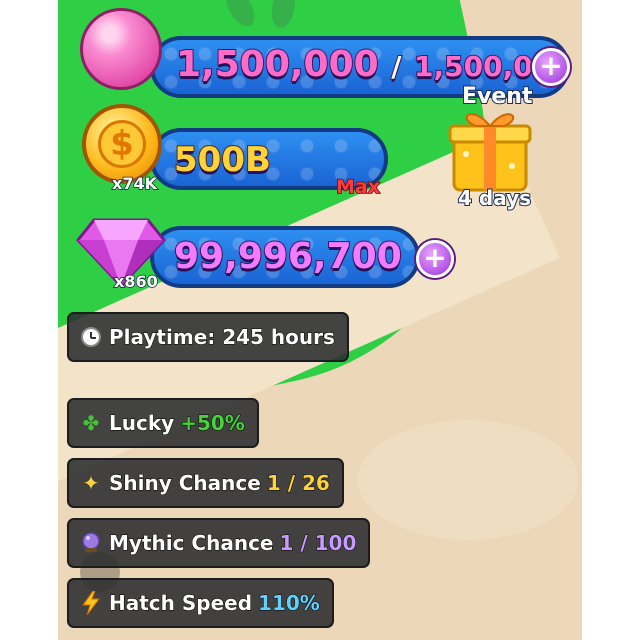  I want to click on shiny-chance-chip: ✦ Shiny Chance 1 / 26, so click(205, 483).